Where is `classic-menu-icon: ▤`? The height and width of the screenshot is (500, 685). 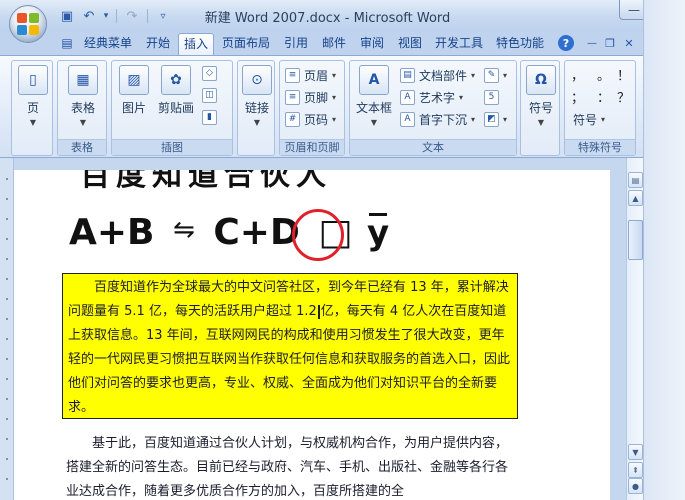 classic-menu-icon: ▤ is located at coordinates (67, 43).